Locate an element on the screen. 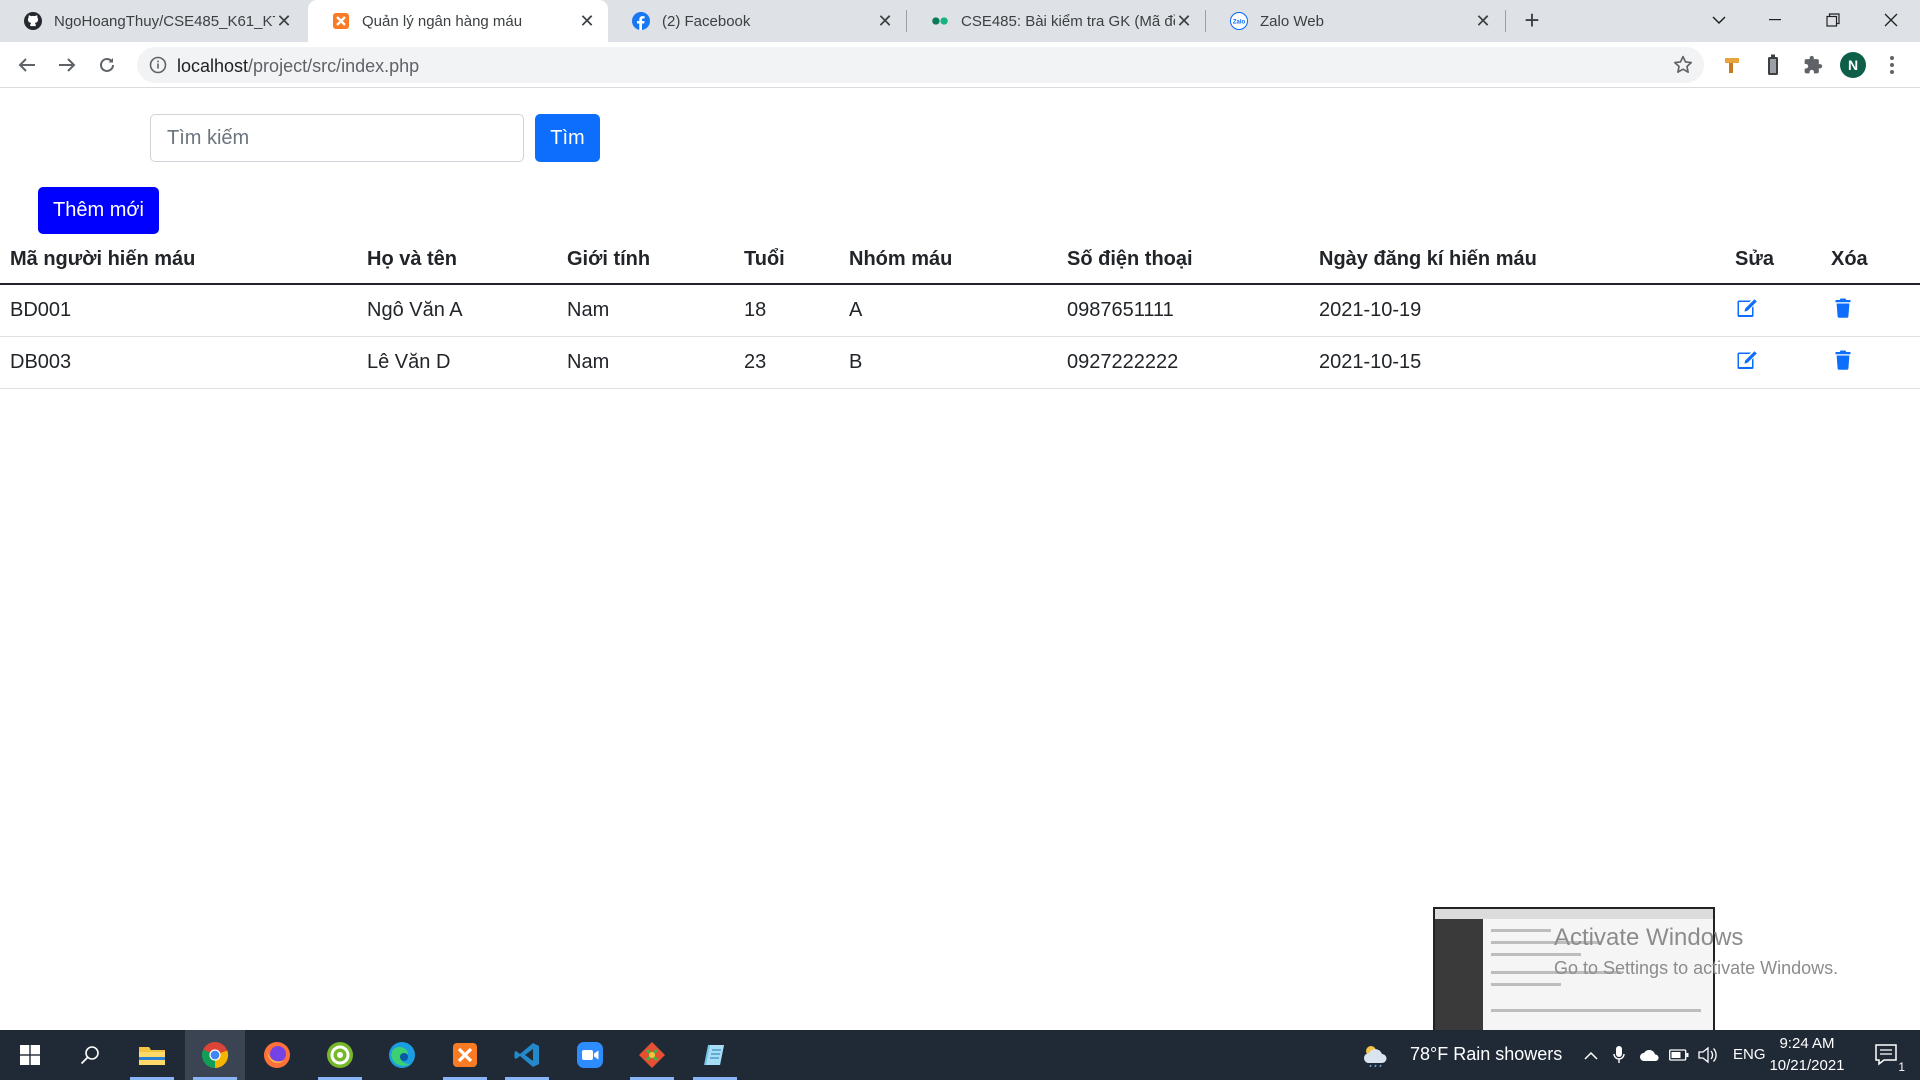 This screenshot has height=1080, width=1920. battery-extension-icon is located at coordinates (1773, 65).